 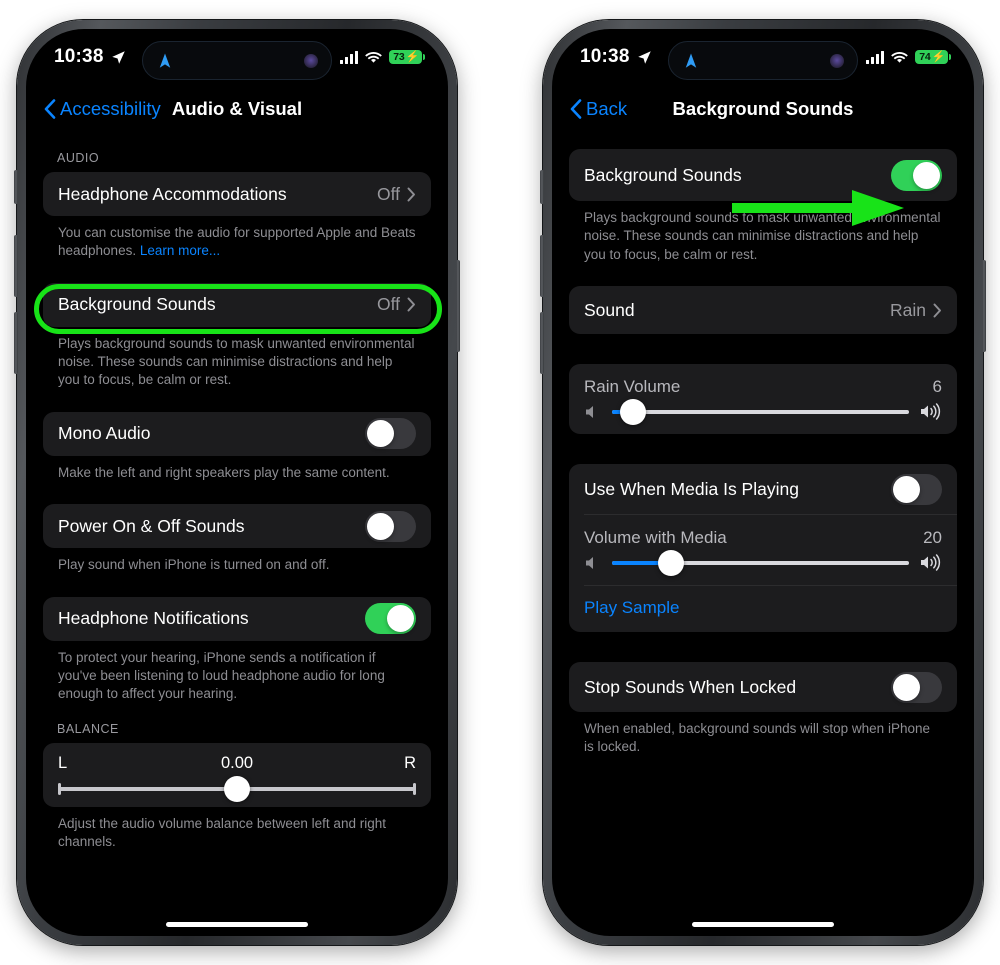 I want to click on rain-volume-slider-row, so click(x=763, y=416).